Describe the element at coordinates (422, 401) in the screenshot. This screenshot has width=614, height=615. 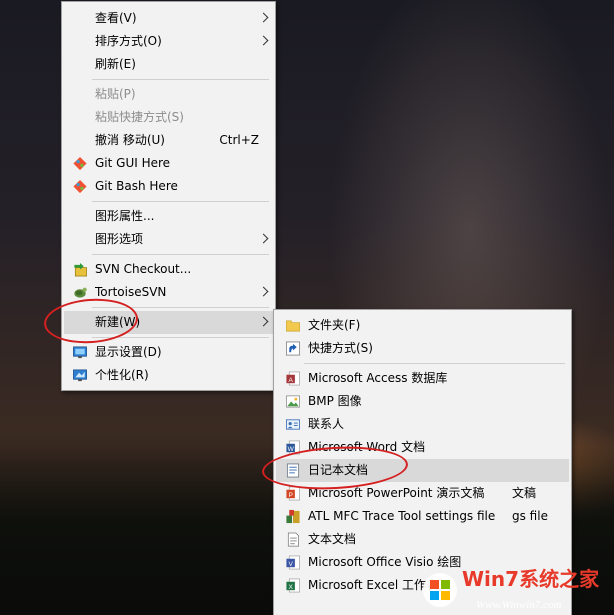
I see `new-bmp-item: BMP 图像` at that location.